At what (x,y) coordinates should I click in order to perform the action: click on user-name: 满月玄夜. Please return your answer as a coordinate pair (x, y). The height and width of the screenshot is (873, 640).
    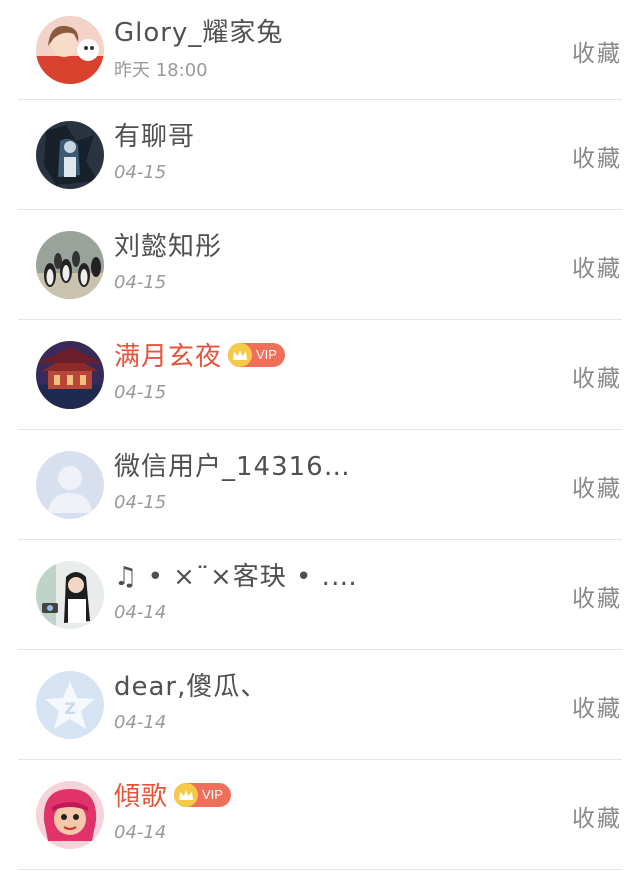
    Looking at the image, I should click on (168, 354).